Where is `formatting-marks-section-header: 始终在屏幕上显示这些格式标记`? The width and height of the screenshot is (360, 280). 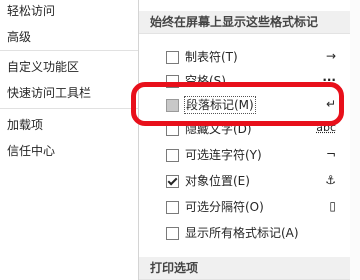
formatting-marks-section-header: 始终在屏幕上显示这些格式标记 is located at coordinates (249, 22).